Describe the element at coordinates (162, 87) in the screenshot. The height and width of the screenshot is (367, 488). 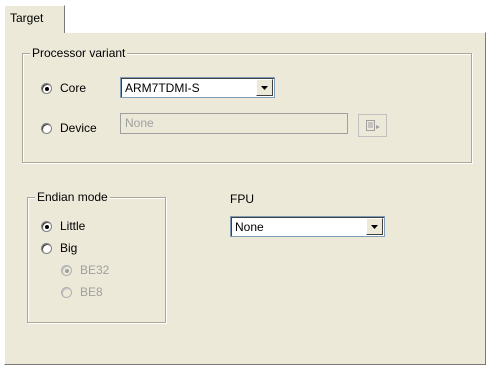
I see `core-select-value: ARM7TDMI-S` at that location.